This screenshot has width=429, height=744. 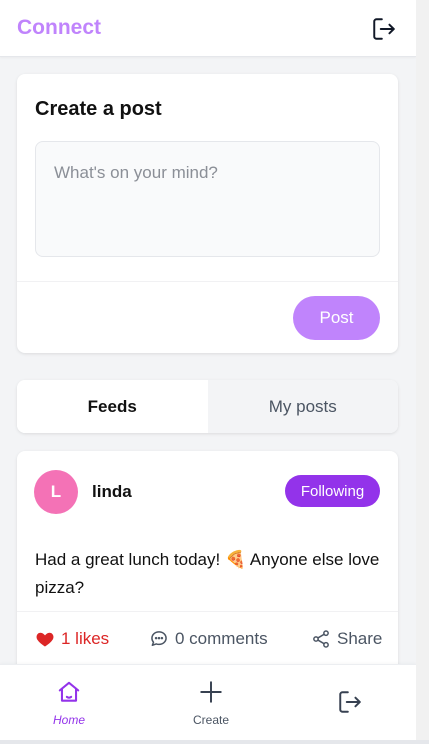 I want to click on scrollbar, so click(x=422, y=372).